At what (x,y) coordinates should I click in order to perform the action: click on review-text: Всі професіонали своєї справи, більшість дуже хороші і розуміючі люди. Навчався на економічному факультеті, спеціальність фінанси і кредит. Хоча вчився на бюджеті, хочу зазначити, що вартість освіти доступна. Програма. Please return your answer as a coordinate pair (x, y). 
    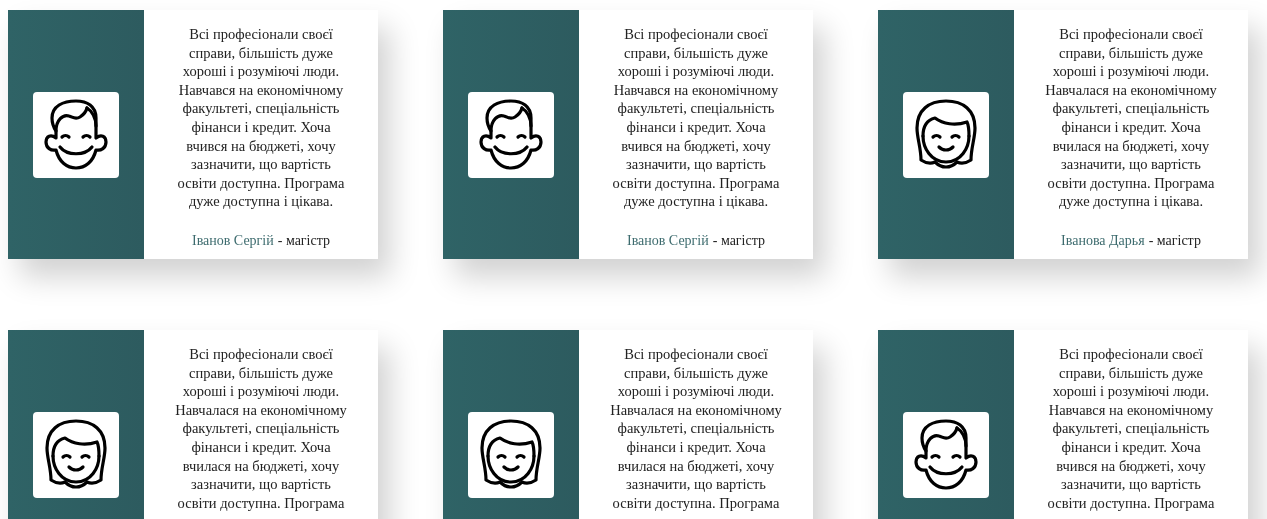
    Looking at the image, I should click on (1131, 429).